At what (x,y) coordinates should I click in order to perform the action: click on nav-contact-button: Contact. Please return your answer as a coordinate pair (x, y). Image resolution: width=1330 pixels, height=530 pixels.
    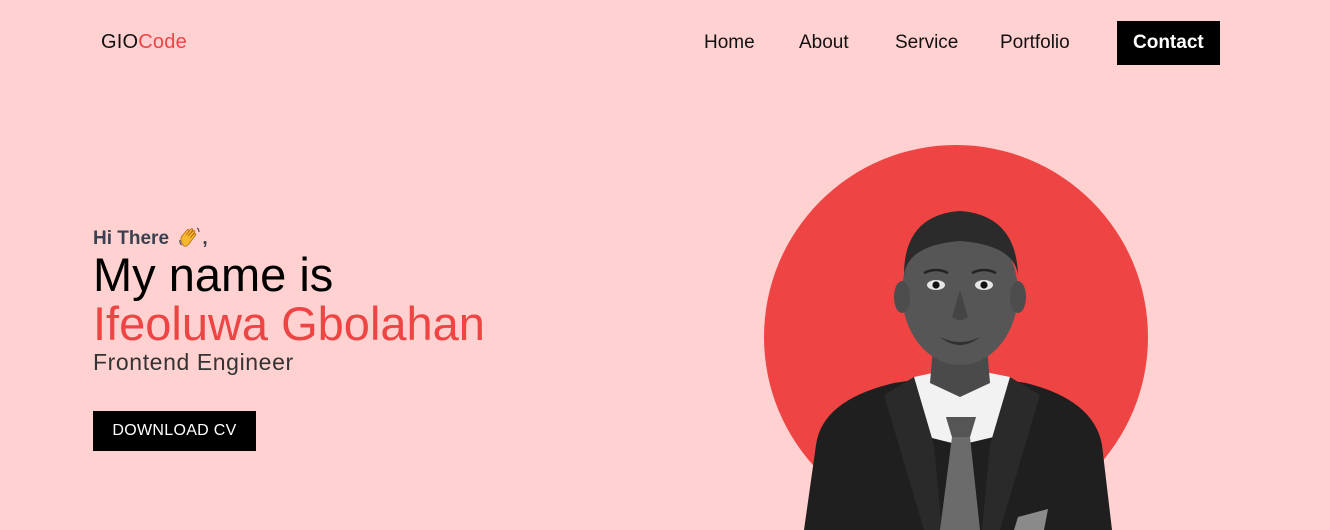
    Looking at the image, I should click on (1168, 43).